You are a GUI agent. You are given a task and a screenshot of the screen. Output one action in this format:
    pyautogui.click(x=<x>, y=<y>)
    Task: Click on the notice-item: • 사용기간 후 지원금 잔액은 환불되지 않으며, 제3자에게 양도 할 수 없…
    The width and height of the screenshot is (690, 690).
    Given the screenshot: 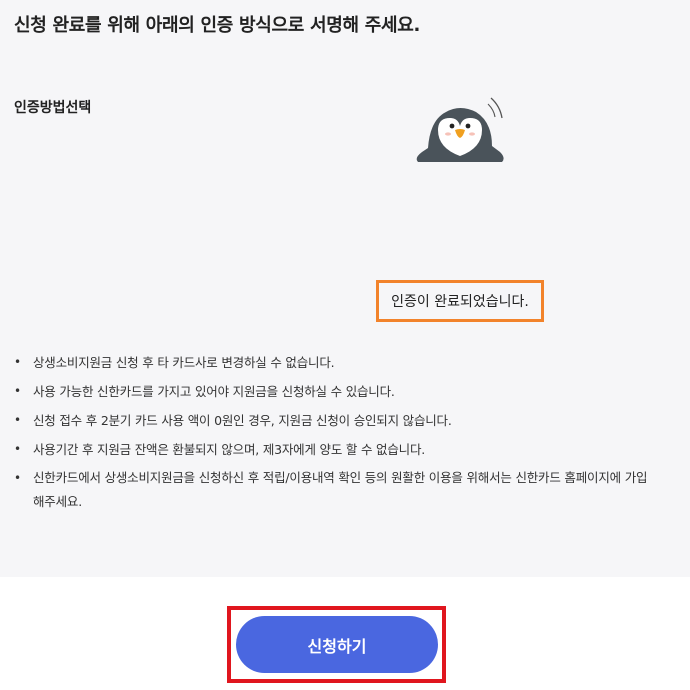 What is the action you would take?
    pyautogui.click(x=334, y=449)
    